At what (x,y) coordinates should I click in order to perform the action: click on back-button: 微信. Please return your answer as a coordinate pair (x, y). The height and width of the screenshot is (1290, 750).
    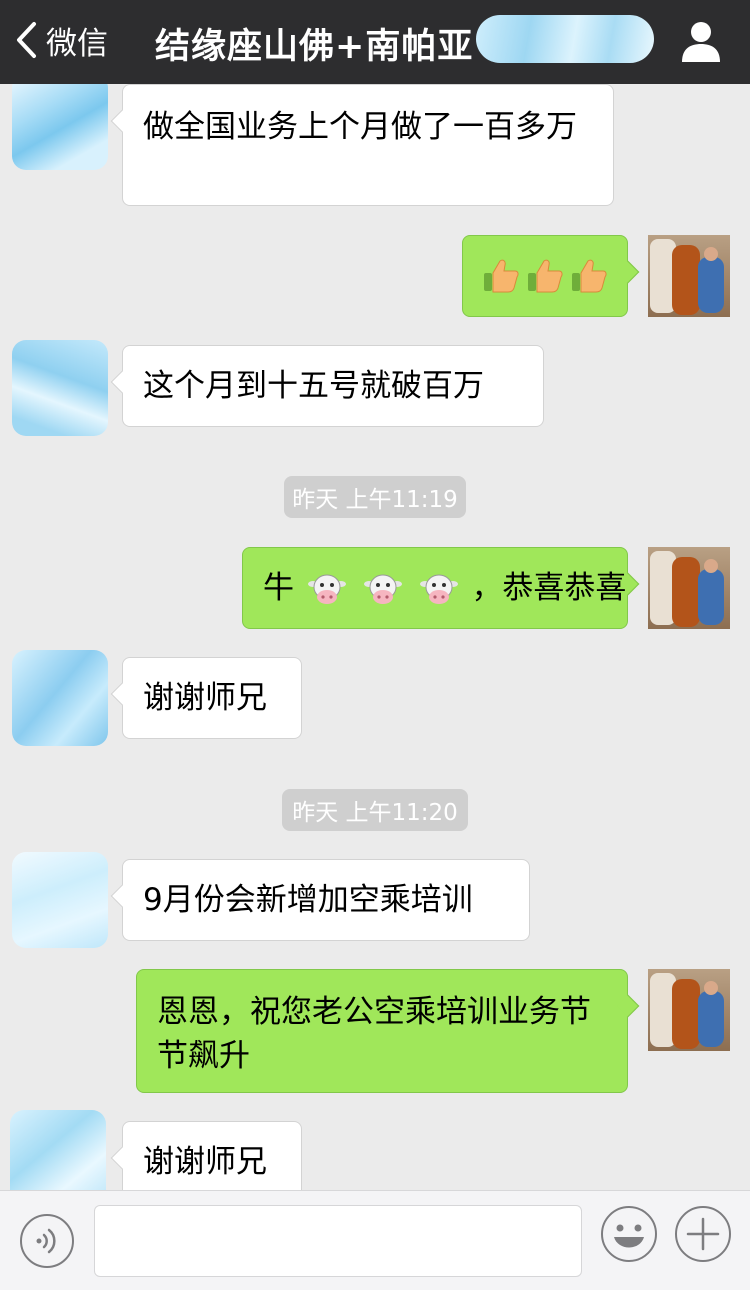
    Looking at the image, I should click on (61, 40).